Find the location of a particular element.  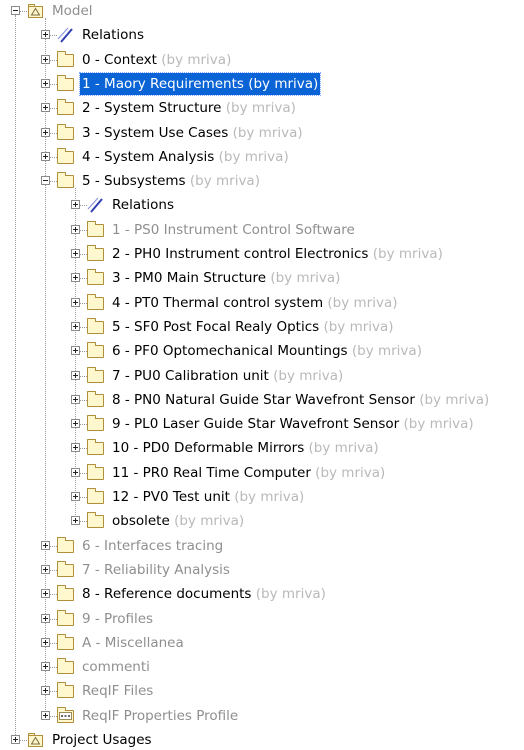

tree-node-label: A - Miscellanea is located at coordinates (133, 643).